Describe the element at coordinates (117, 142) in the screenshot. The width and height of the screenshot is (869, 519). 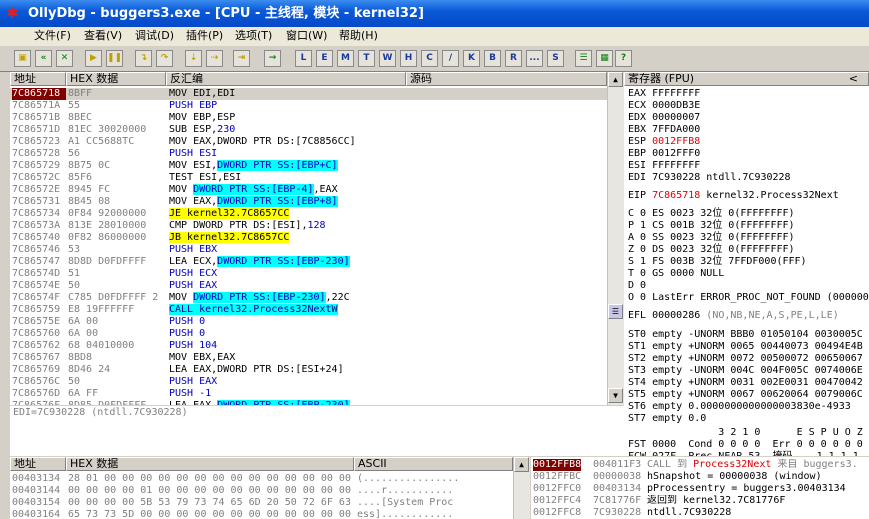
I see `disasm-hex: A1 CC5688TC` at that location.